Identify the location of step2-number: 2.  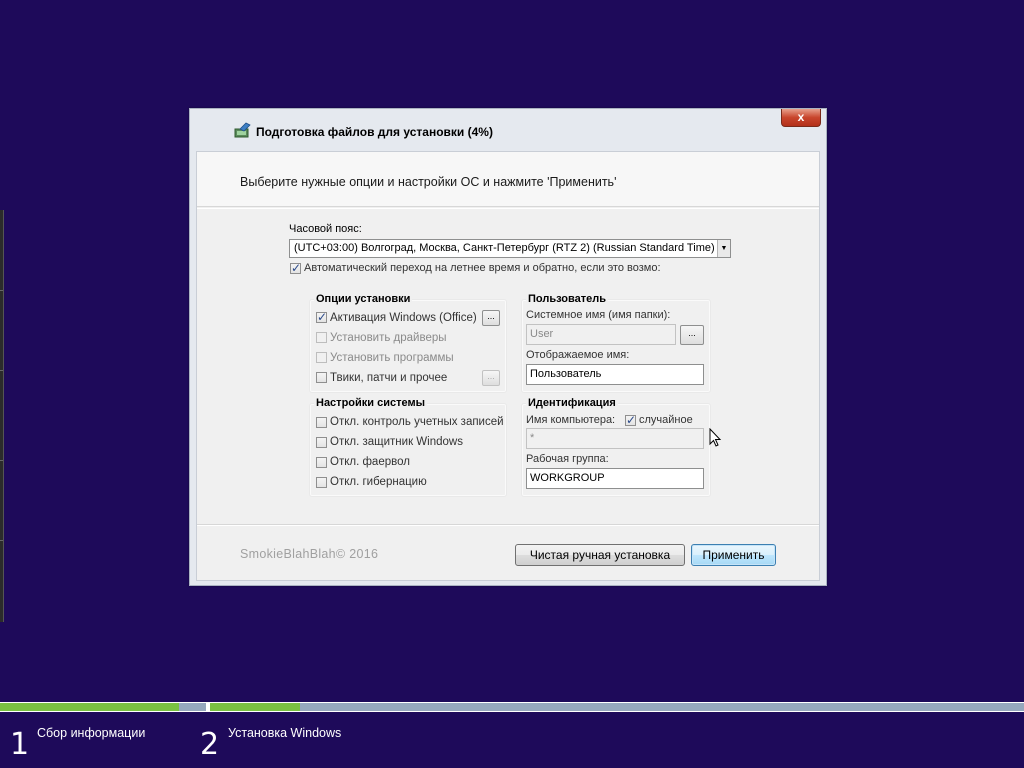
(210, 744).